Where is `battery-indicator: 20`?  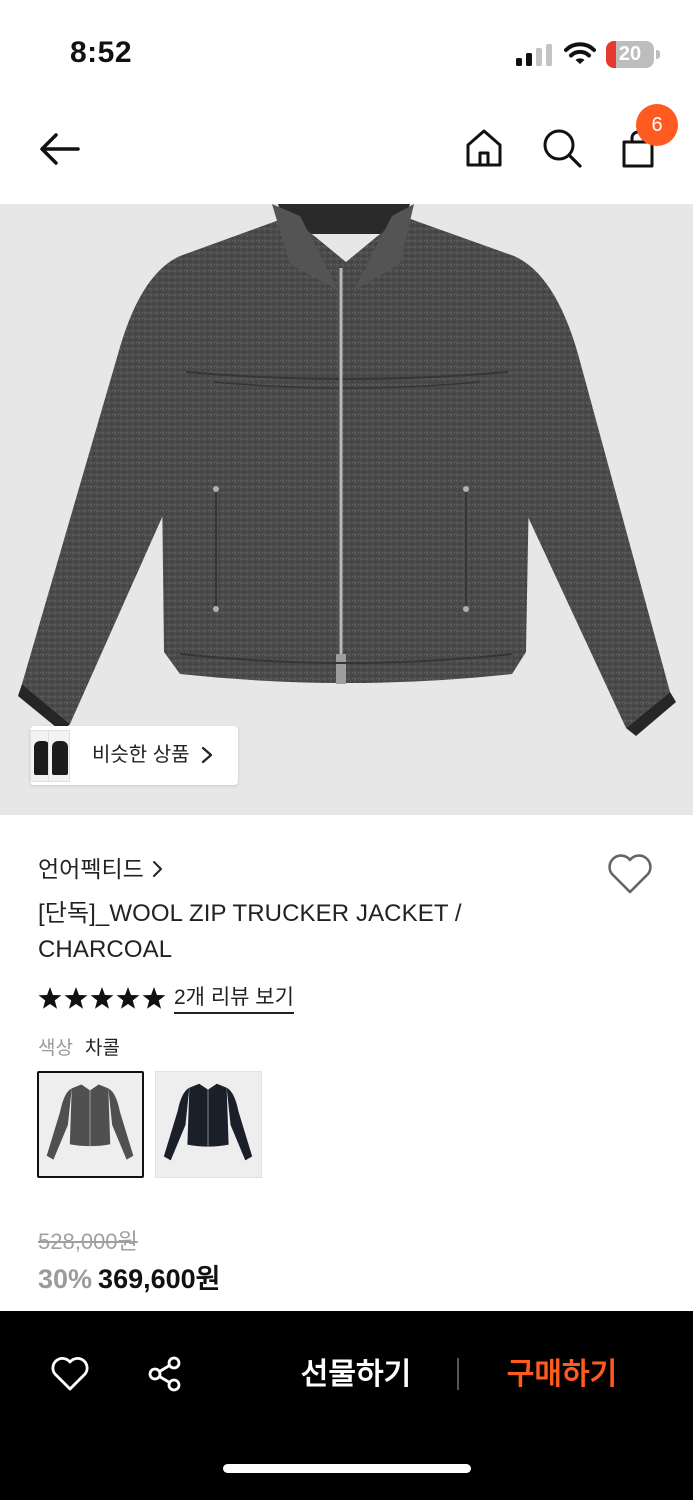 battery-indicator: 20 is located at coordinates (633, 54).